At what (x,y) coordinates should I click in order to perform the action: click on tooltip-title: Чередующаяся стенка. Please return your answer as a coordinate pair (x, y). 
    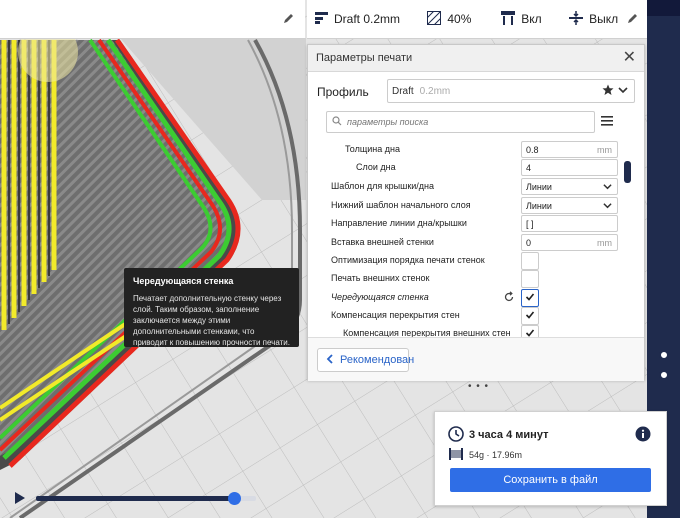
    Looking at the image, I should click on (183, 281).